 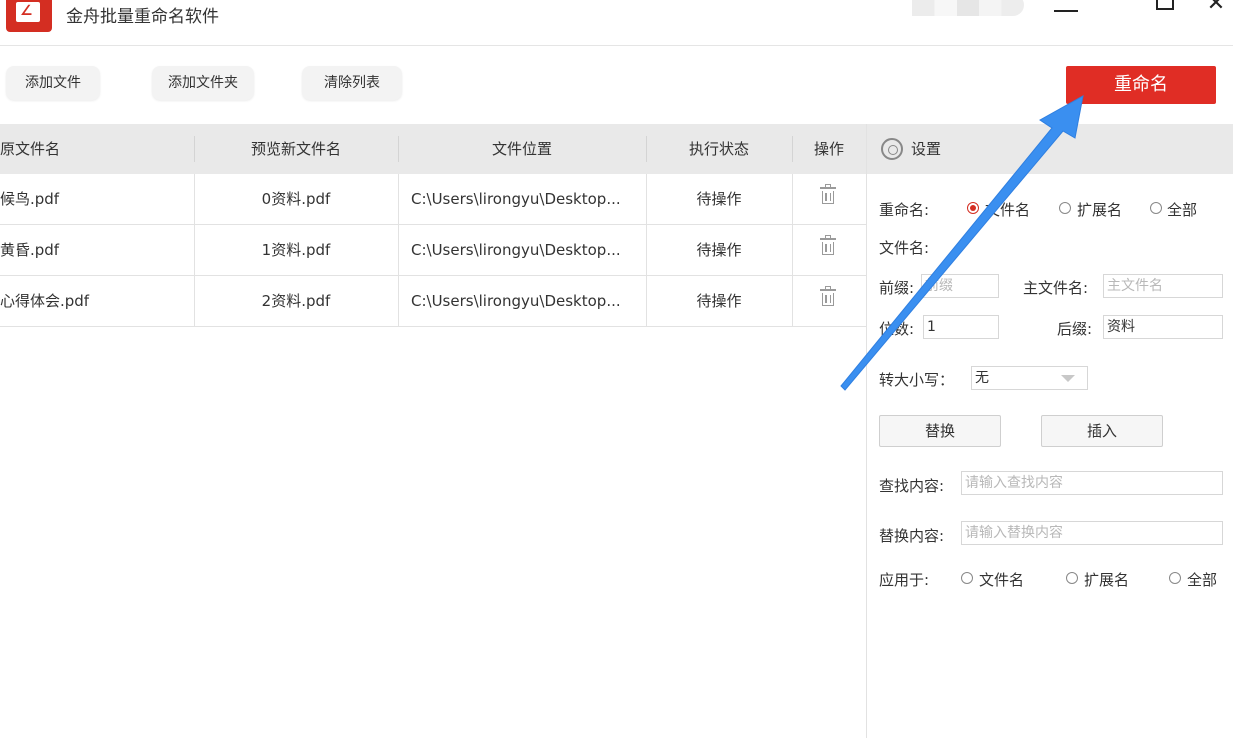 I want to click on maximize-icon, so click(x=1166, y=11).